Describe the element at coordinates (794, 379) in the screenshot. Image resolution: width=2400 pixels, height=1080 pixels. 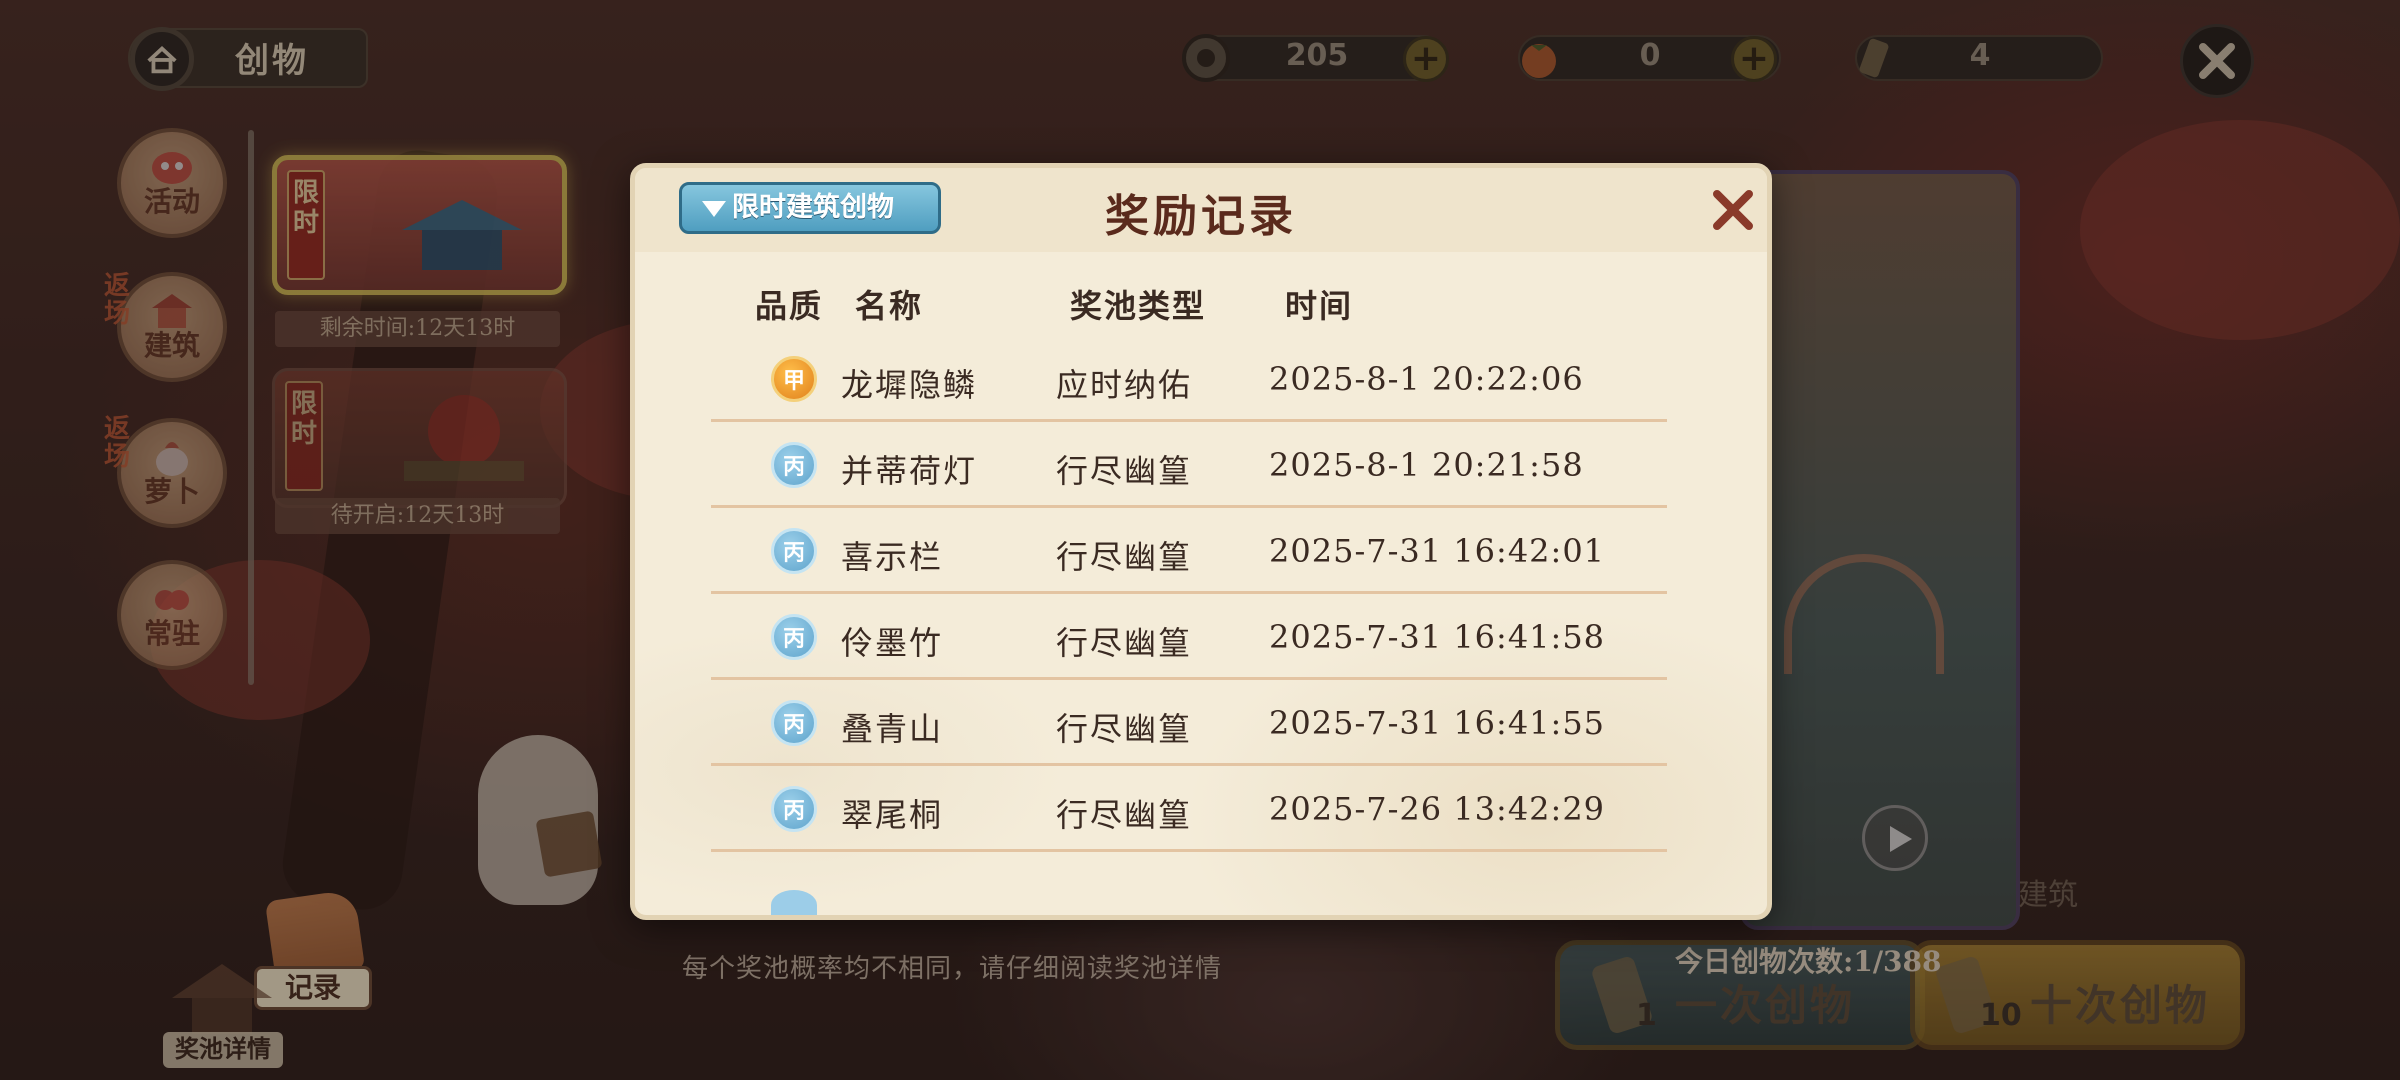
I see `grade-badge: 甲` at that location.